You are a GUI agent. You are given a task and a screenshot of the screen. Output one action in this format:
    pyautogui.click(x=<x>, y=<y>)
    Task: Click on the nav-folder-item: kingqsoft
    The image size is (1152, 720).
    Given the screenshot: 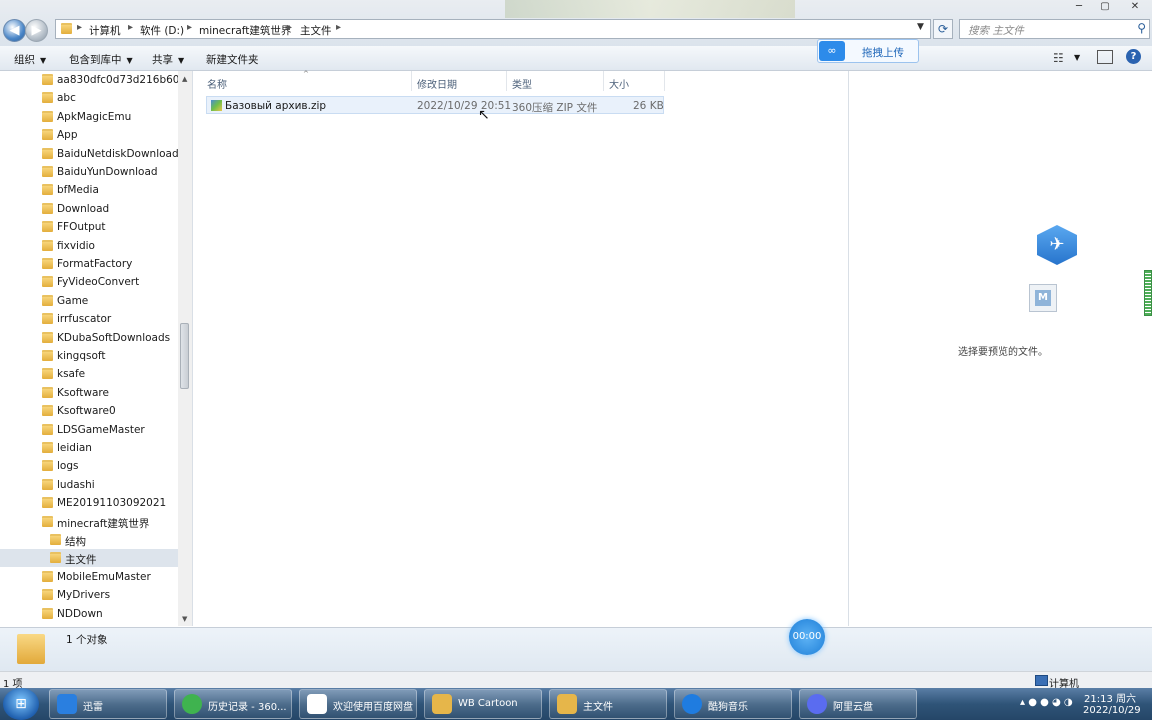 What is the action you would take?
    pyautogui.click(x=89, y=356)
    